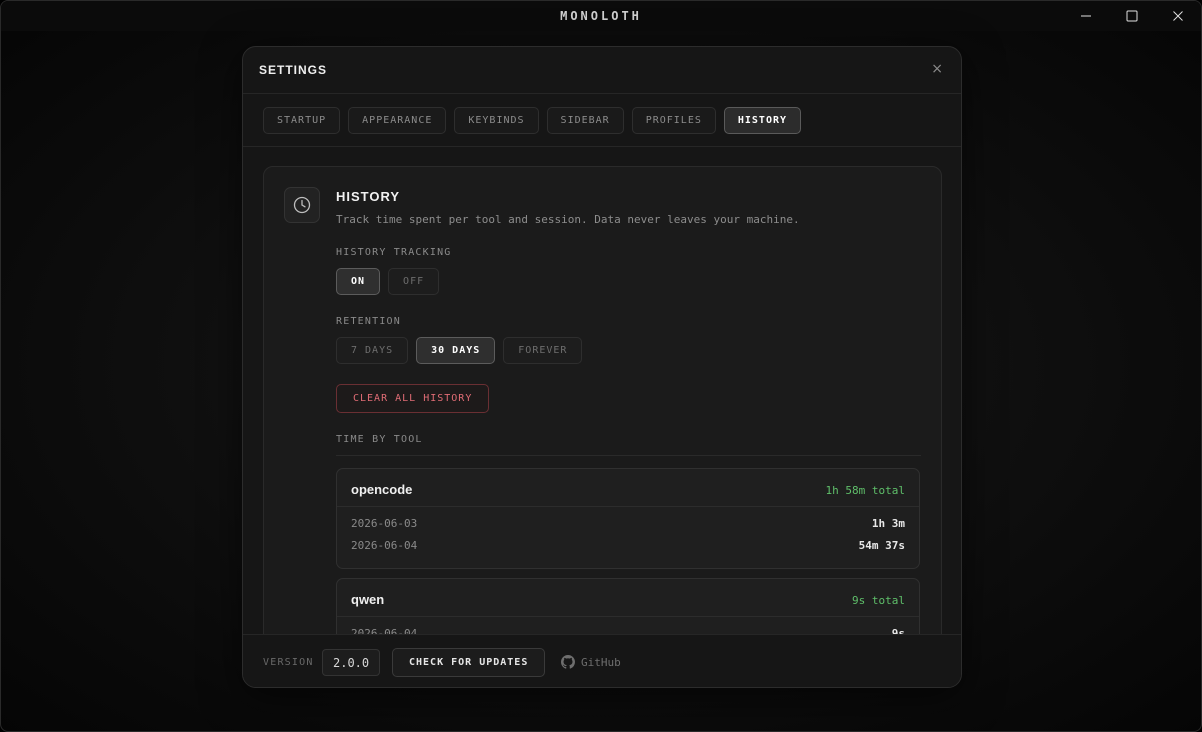  What do you see at coordinates (628, 455) in the screenshot?
I see `section-divider` at bounding box center [628, 455].